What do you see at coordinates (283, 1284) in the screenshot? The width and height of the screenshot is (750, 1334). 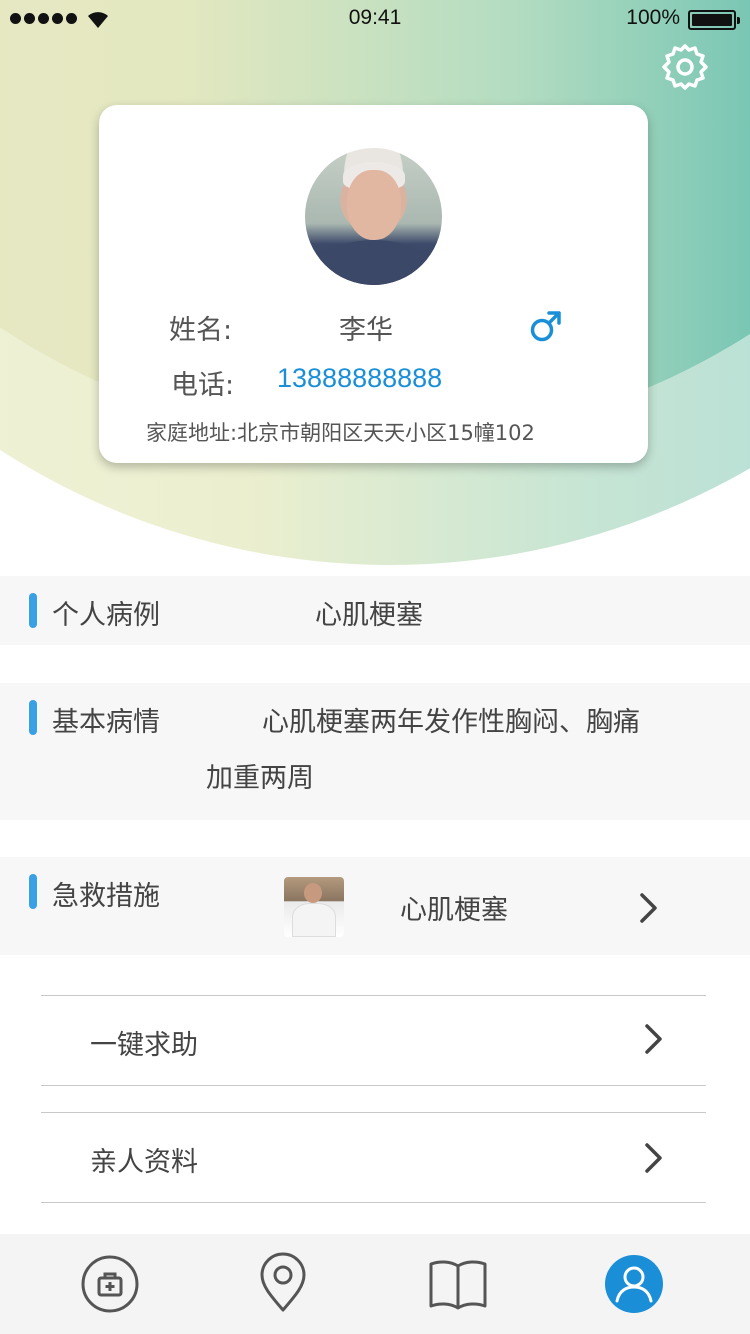 I see `location-pin-icon` at bounding box center [283, 1284].